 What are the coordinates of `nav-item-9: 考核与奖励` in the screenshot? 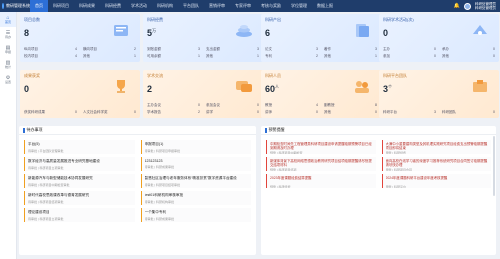 It's located at (271, 6).